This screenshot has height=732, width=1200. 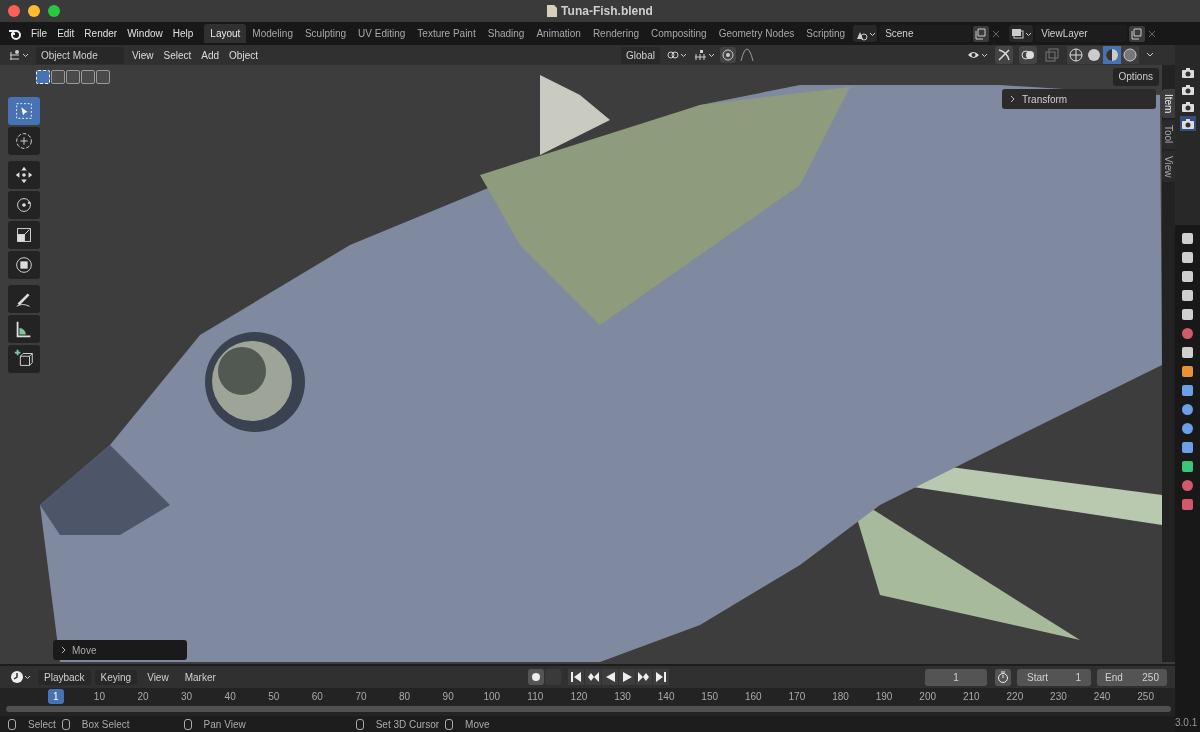 I want to click on record-button, so click(x=535, y=677).